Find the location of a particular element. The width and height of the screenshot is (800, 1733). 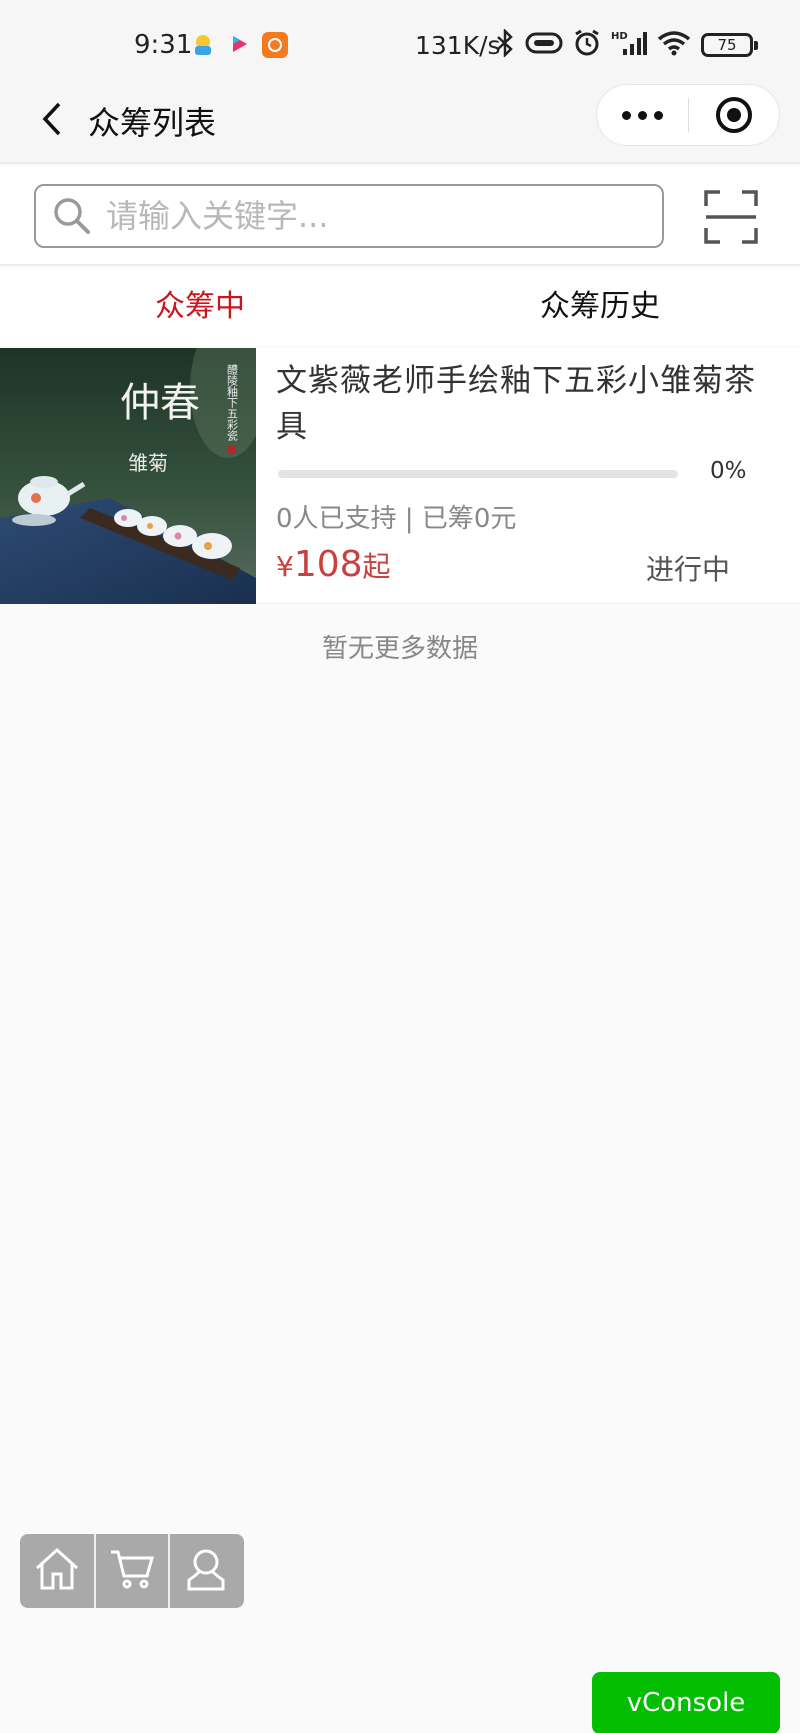

wifi-icon is located at coordinates (674, 45).